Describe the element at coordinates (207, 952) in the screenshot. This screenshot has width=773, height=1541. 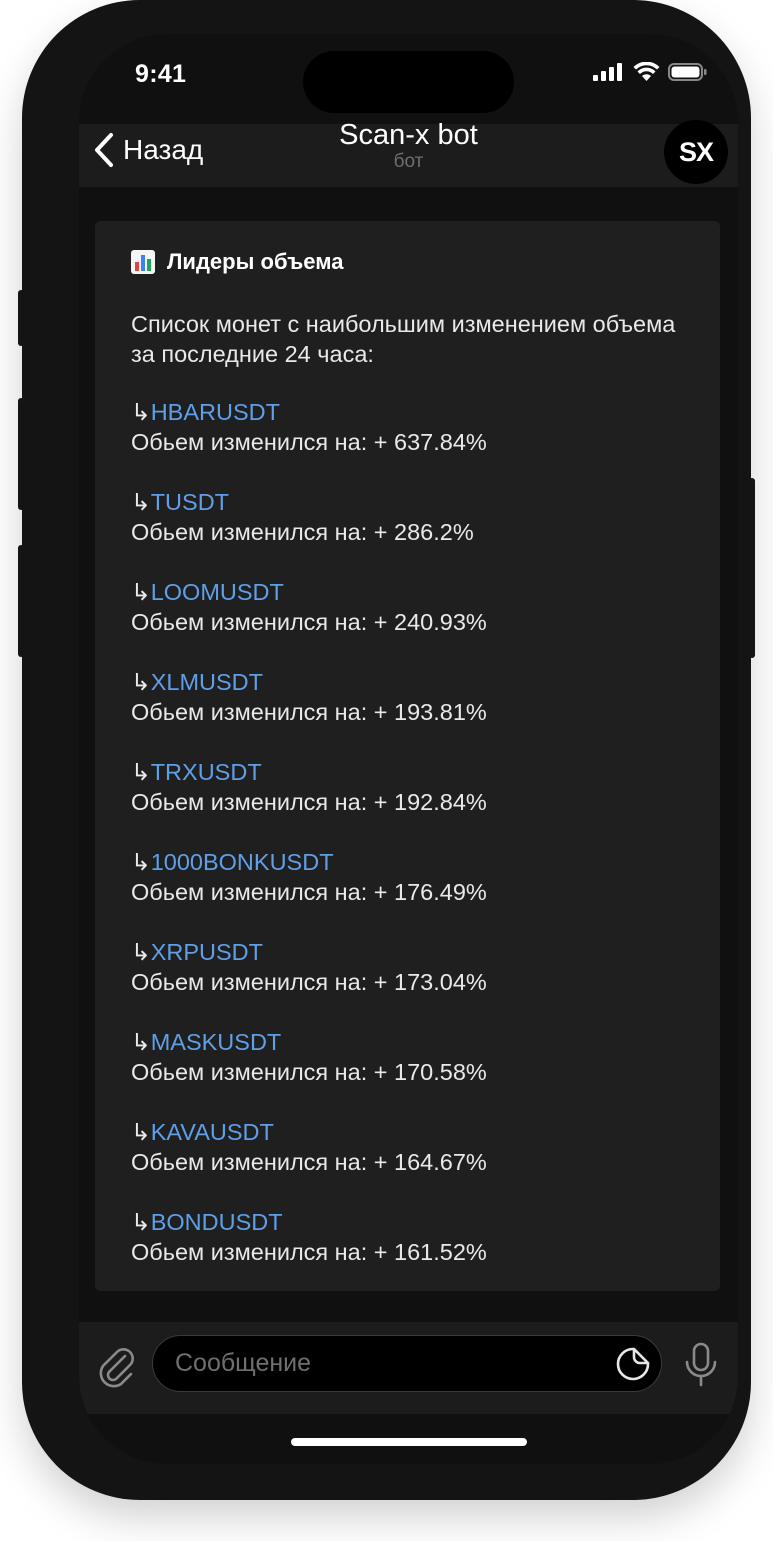
I see `coin-link: XRPUSDT` at that location.